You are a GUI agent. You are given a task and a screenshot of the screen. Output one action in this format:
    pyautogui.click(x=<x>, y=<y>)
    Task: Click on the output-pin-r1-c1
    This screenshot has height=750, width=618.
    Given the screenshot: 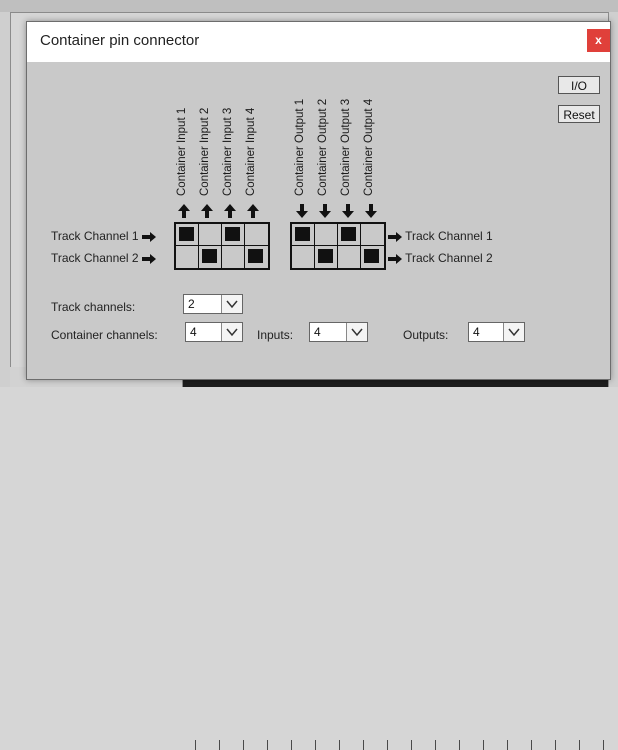 What is the action you would take?
    pyautogui.click(x=303, y=235)
    